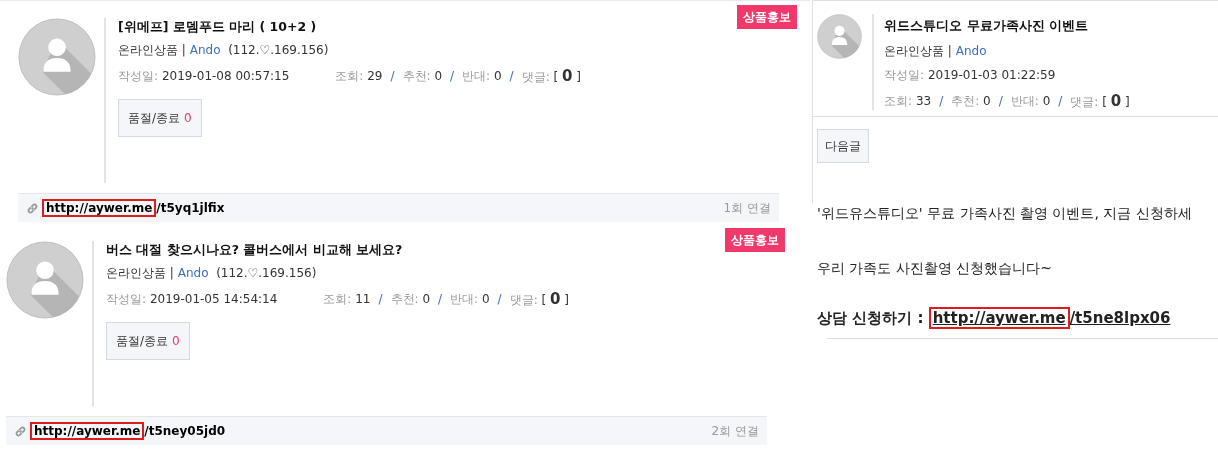  What do you see at coordinates (359, 76) in the screenshot?
I see `stat-text: 조회: 29` at bounding box center [359, 76].